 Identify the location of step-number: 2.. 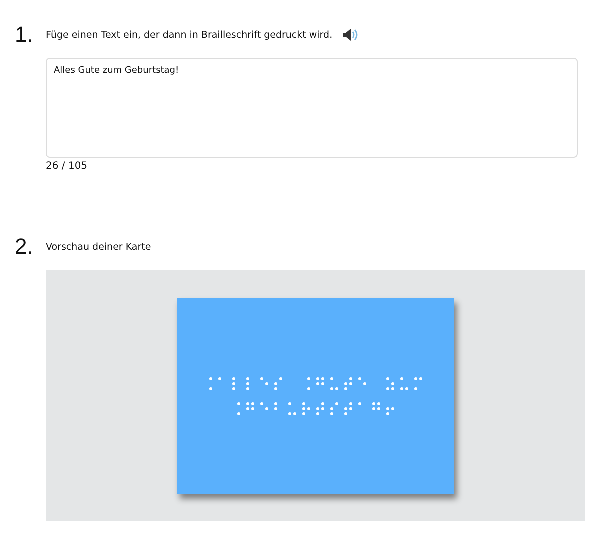
(24, 247).